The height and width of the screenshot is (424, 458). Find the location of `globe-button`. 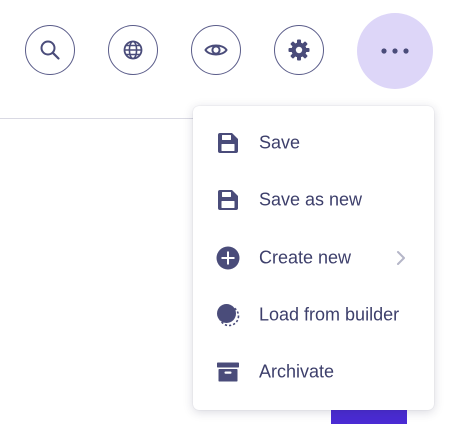

globe-button is located at coordinates (133, 50).